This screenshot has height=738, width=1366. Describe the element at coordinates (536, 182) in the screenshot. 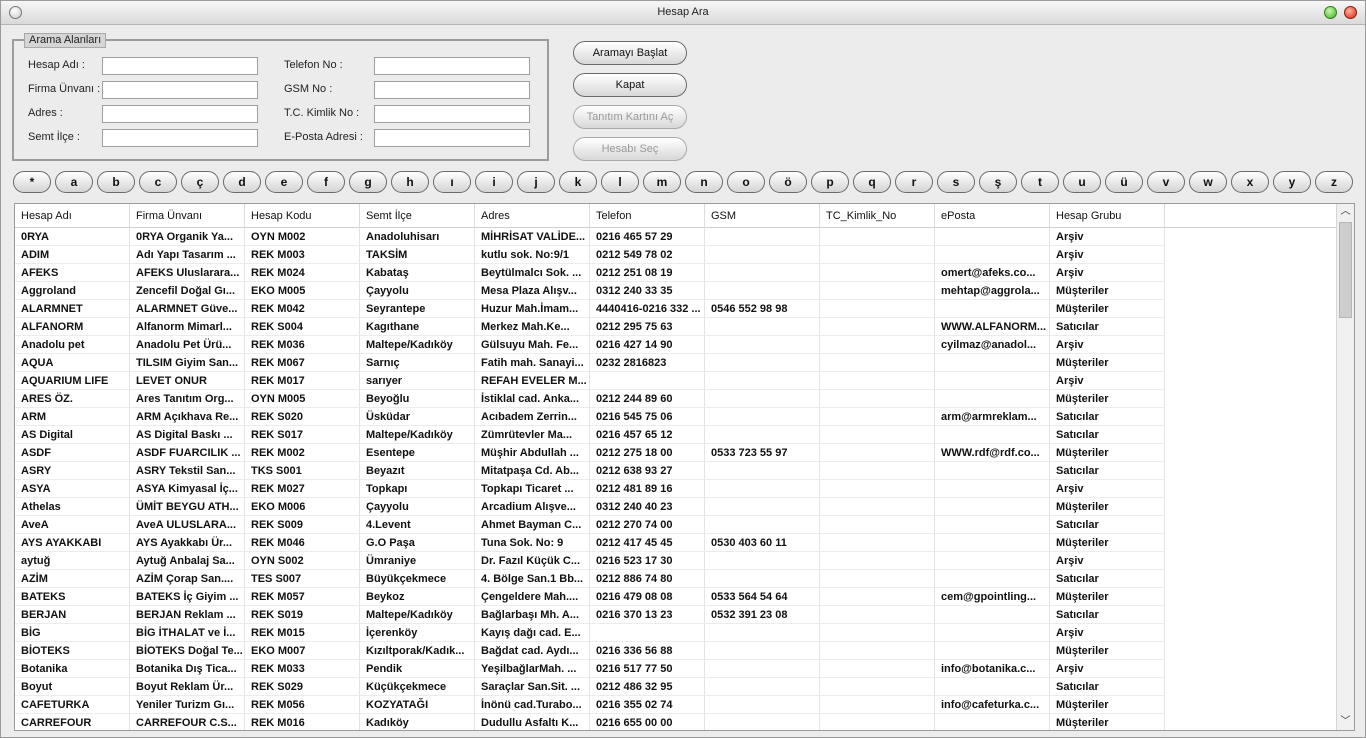

I see `letter-filter-button: j` at that location.